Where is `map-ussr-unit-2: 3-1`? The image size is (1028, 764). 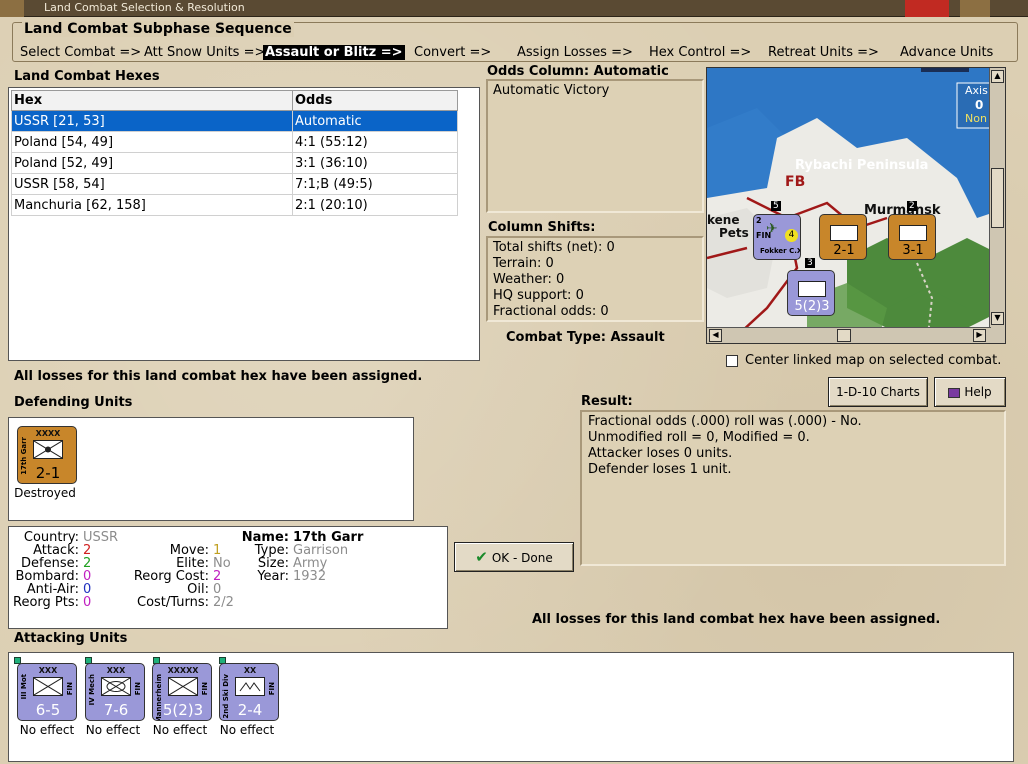 map-ussr-unit-2: 3-1 is located at coordinates (912, 237).